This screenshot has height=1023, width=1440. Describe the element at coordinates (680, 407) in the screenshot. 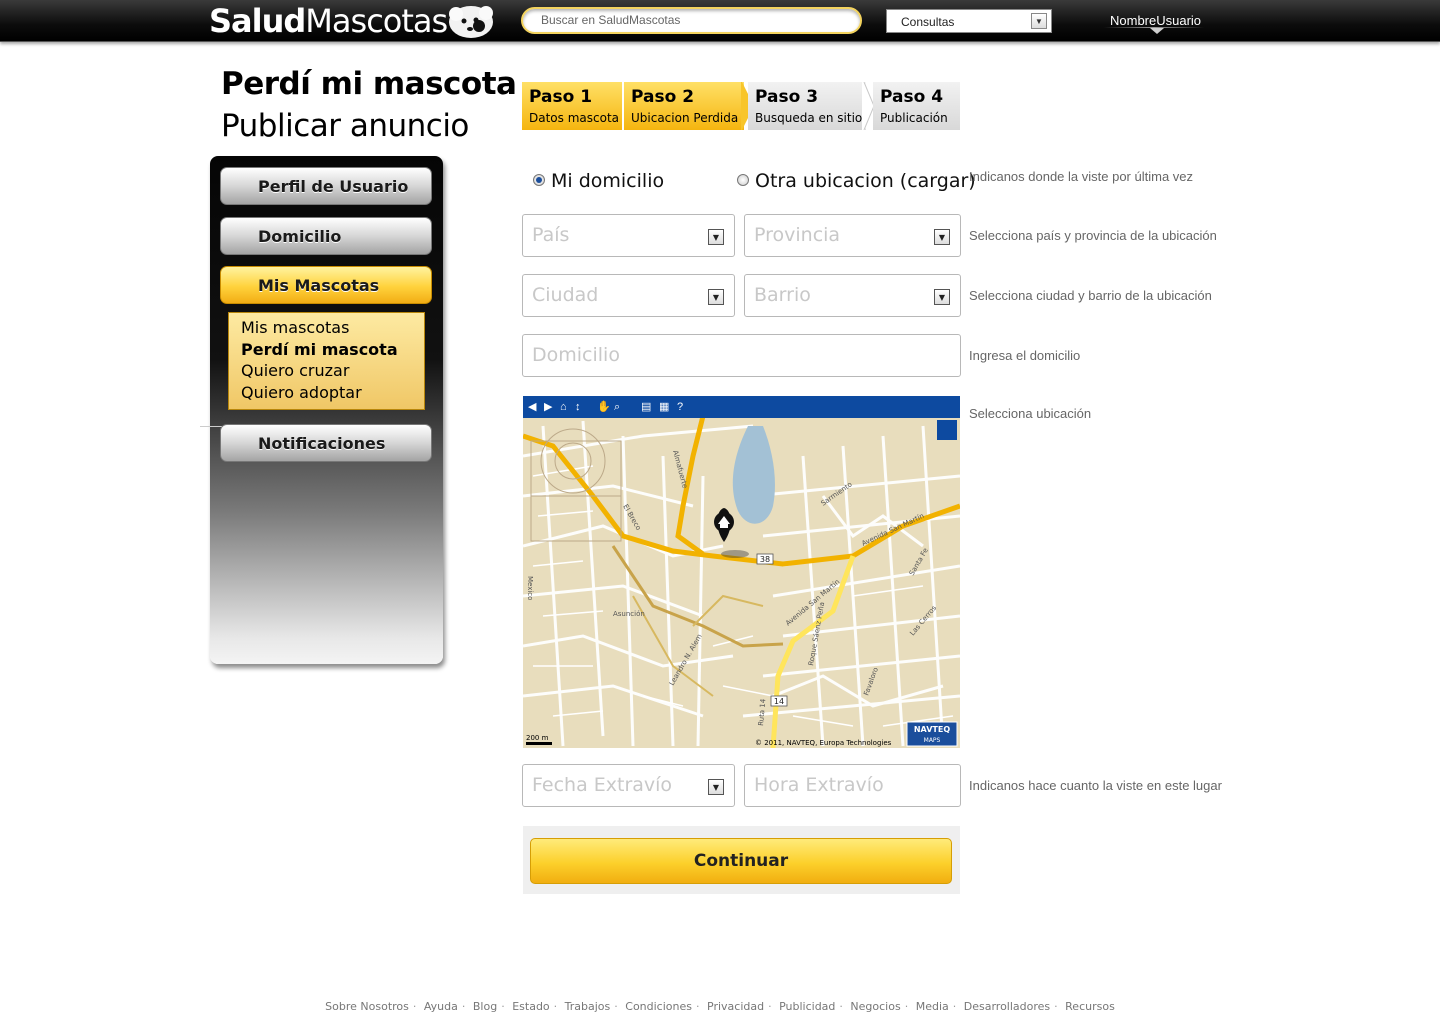

I see `help-icon: ?` at that location.